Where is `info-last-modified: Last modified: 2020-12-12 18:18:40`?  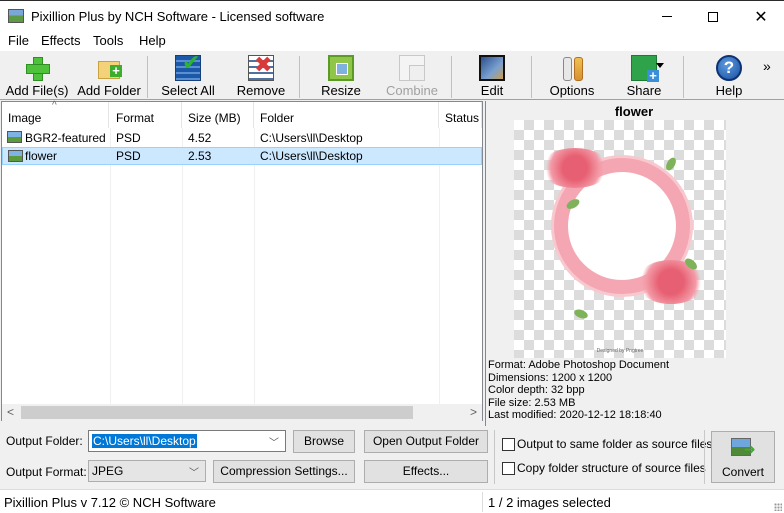 info-last-modified: Last modified: 2020-12-12 18:18:40 is located at coordinates (575, 415).